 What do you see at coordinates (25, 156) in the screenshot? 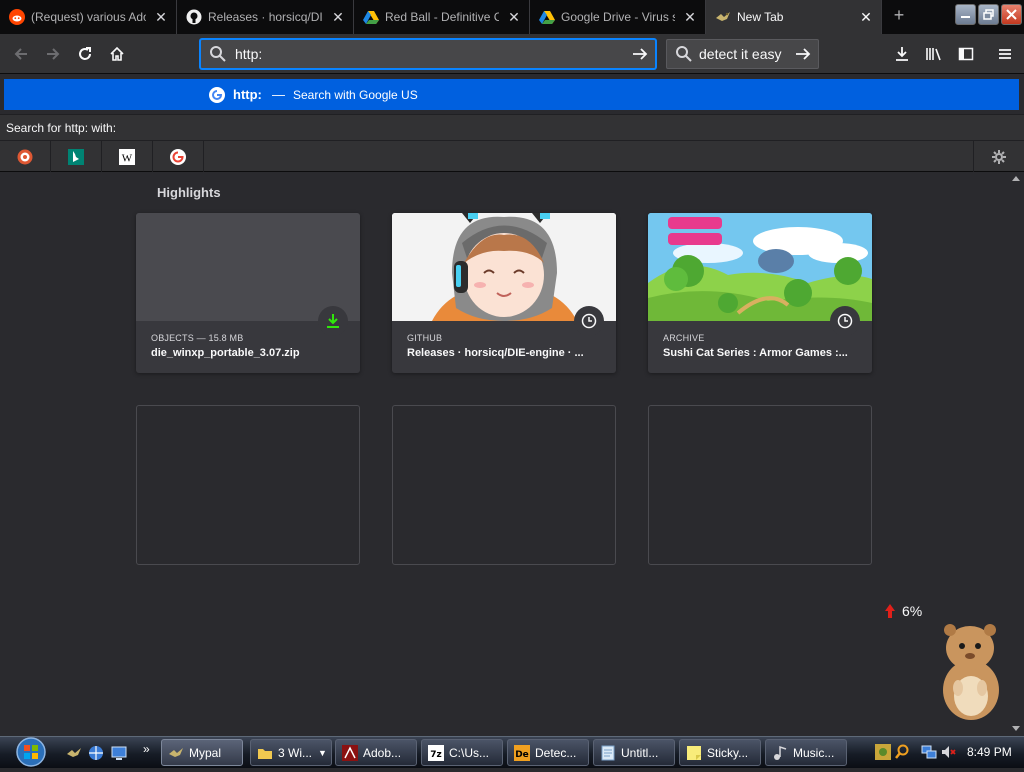
I see `engine-duckduckgo` at bounding box center [25, 156].